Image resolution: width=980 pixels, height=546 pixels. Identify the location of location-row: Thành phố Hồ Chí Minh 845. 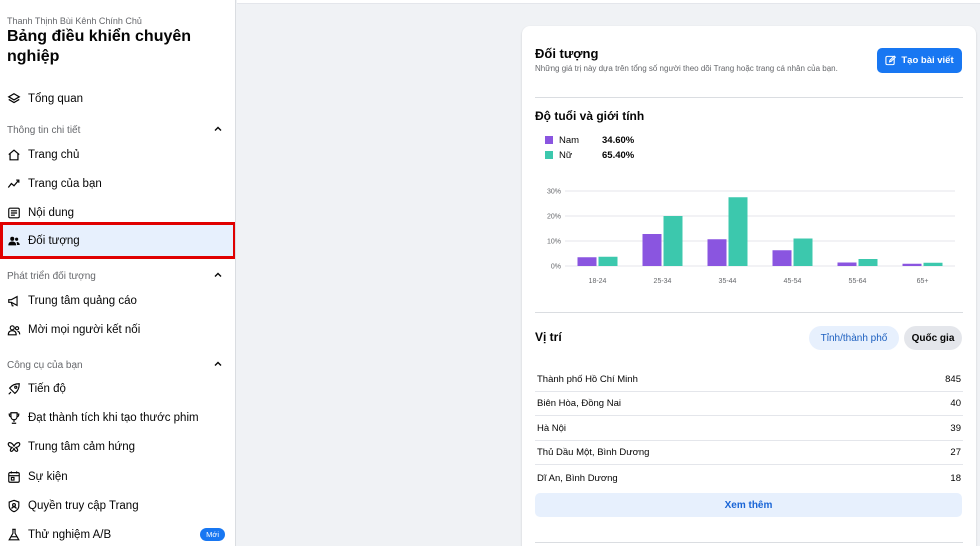
(749, 380).